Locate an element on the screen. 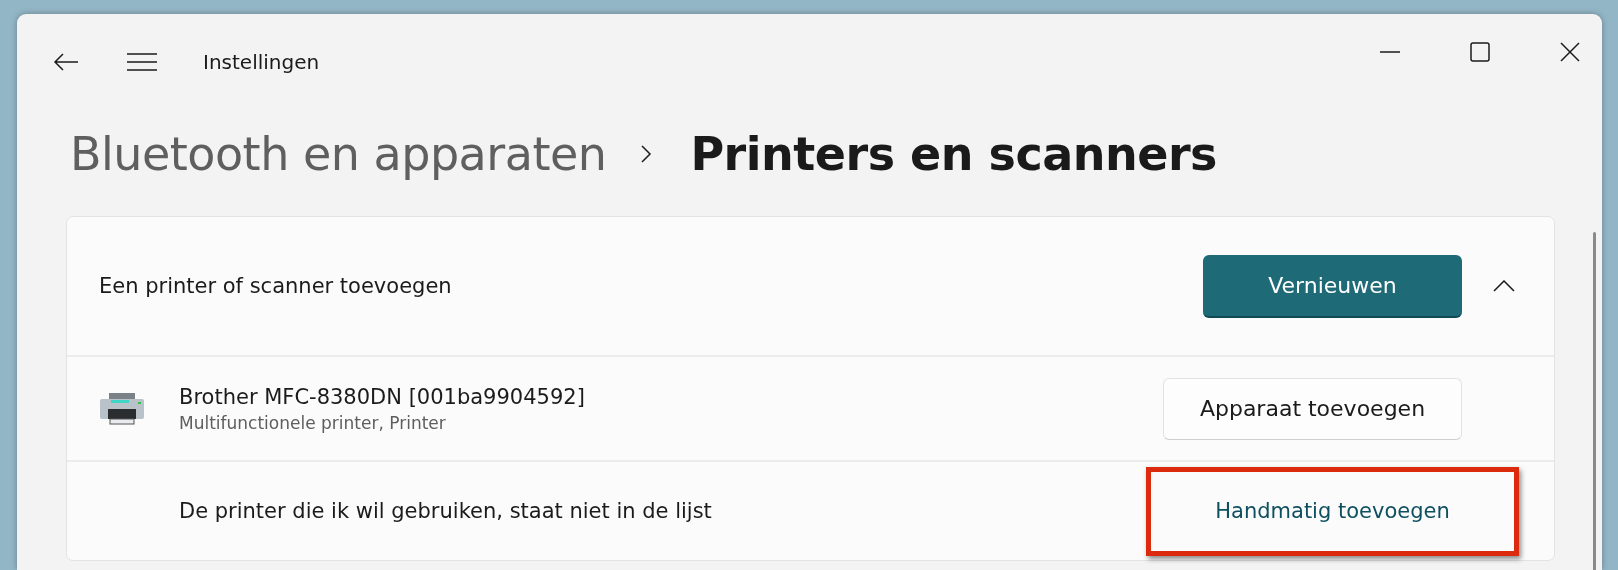 This screenshot has height=570, width=1618. add-device-button: Apparaat toevoegen is located at coordinates (1312, 408).